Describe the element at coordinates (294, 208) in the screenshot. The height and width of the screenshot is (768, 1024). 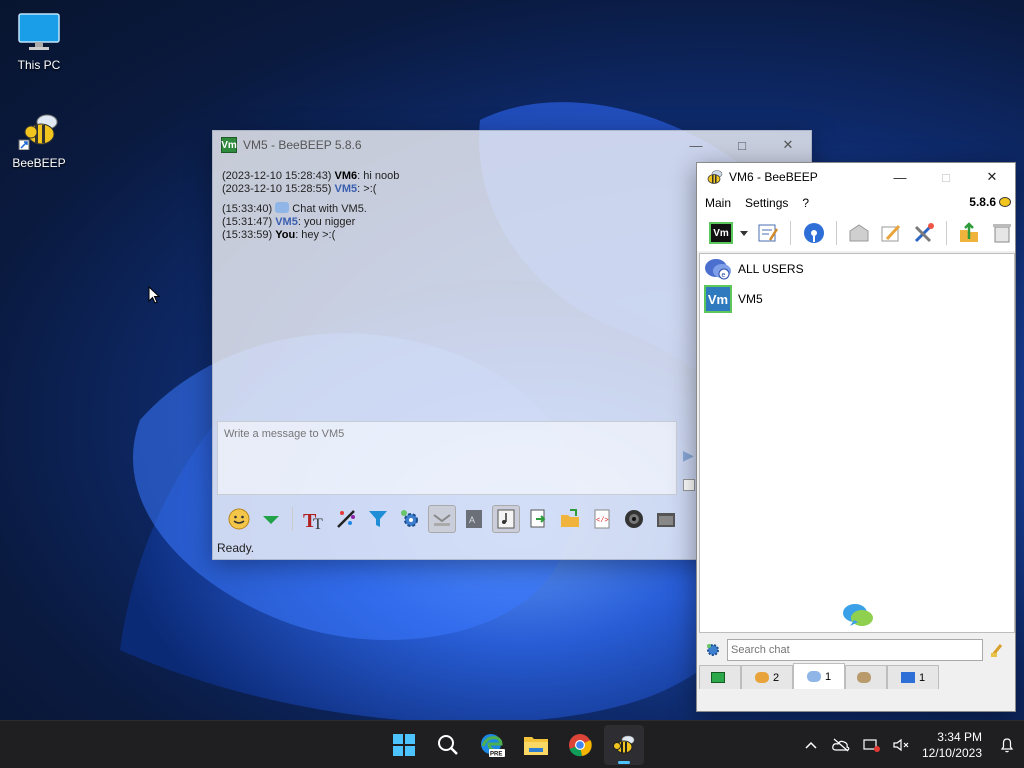
I see `chat-message: (15:33:40) Chat with VM5.` at that location.